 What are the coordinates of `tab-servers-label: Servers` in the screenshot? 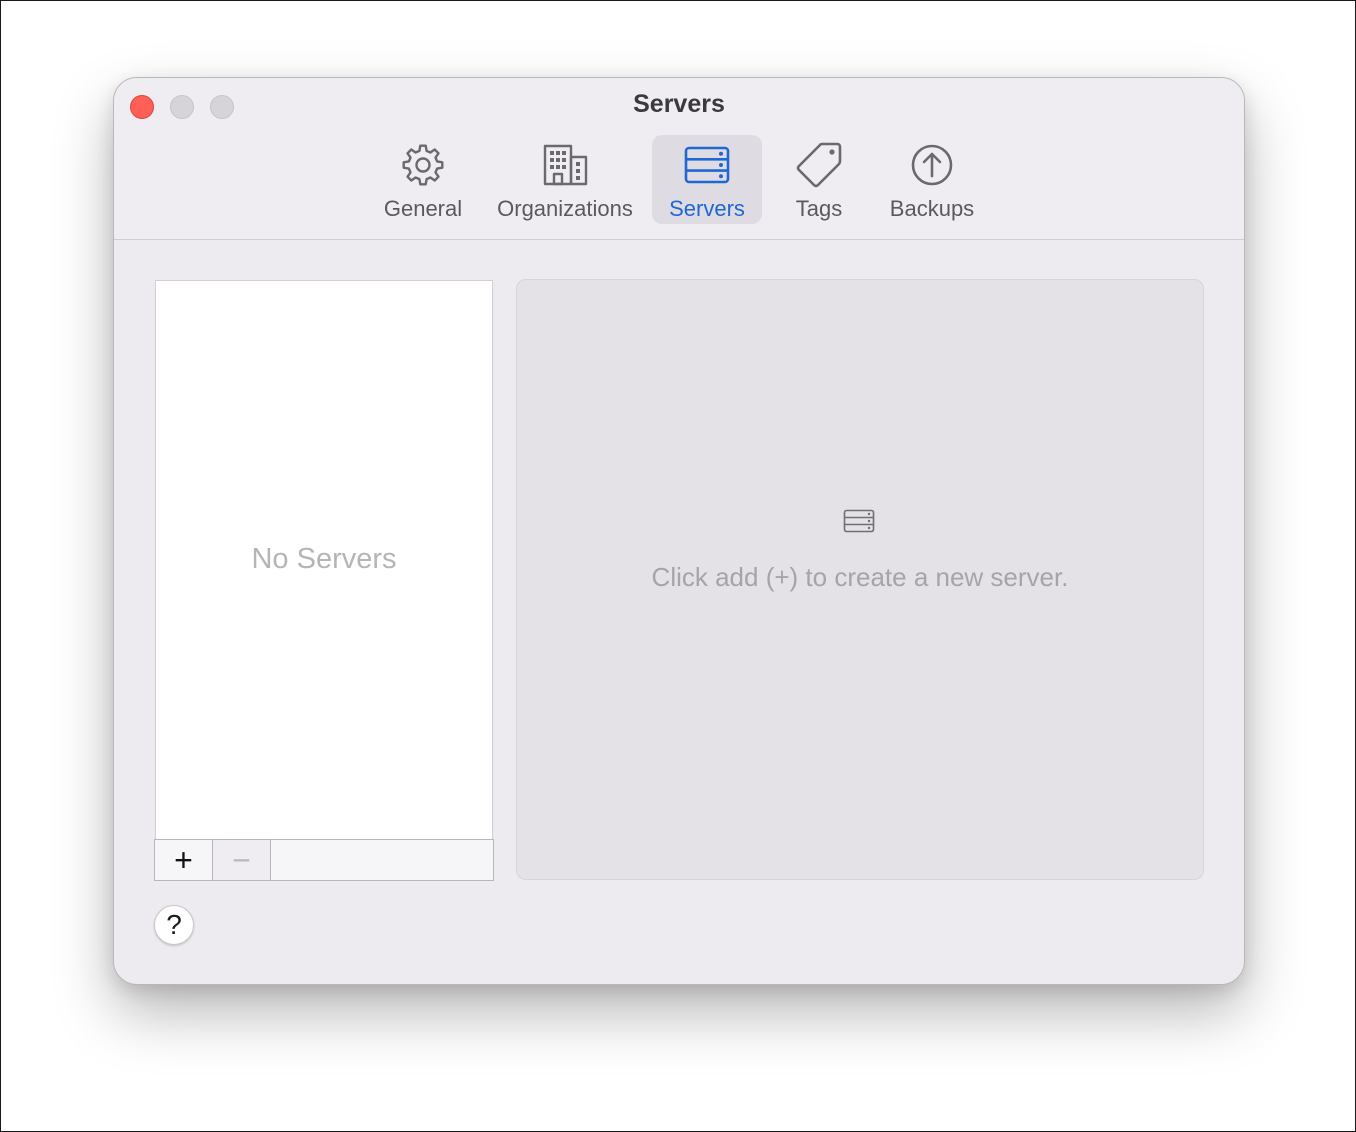 It's located at (707, 208).